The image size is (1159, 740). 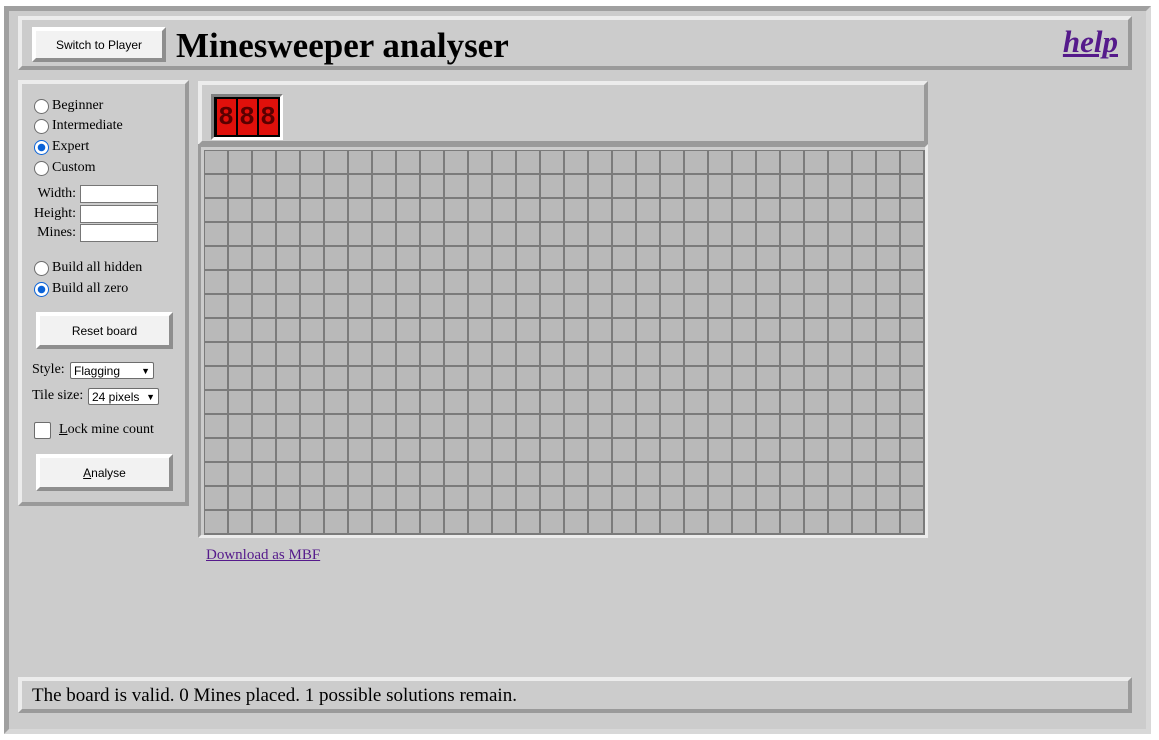 I want to click on style-select: Flagging ▼, so click(x=112, y=370).